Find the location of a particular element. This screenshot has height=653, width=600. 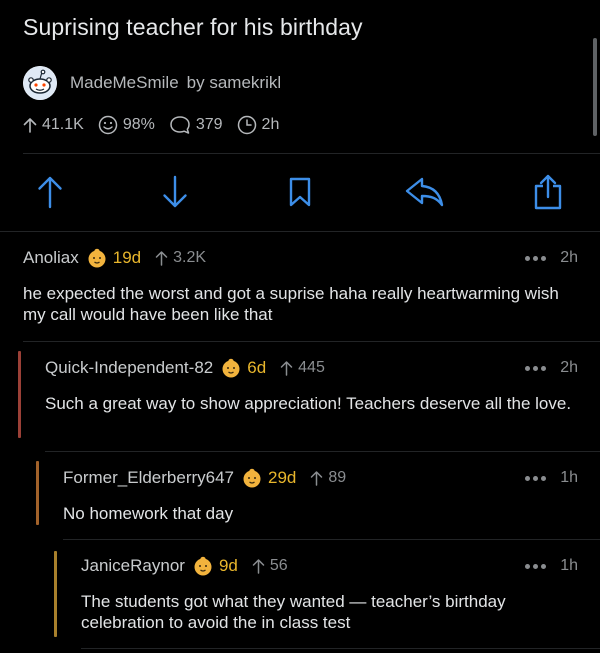

bookmark-icon is located at coordinates (300, 192).